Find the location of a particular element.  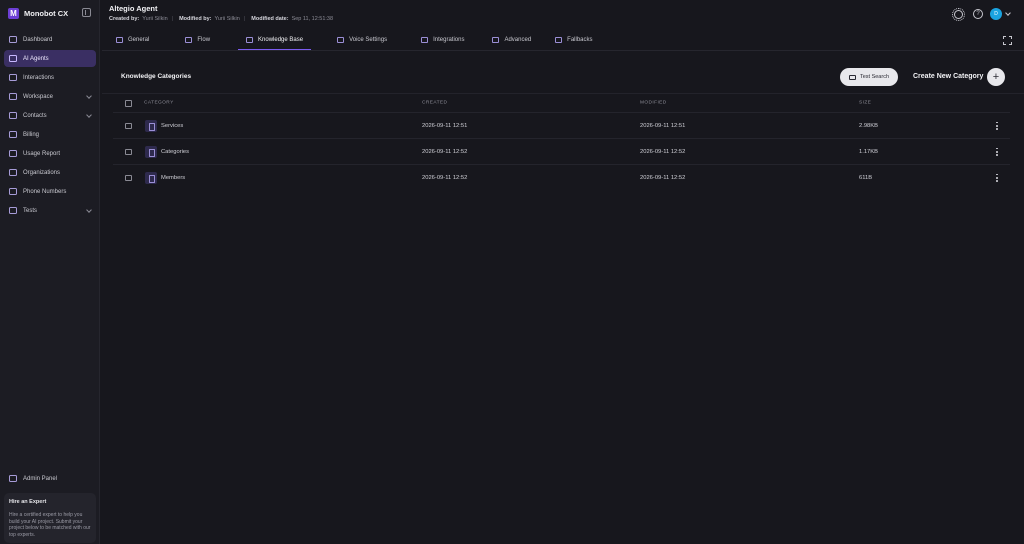

sidebar-item-usage-report: Usage Report is located at coordinates (50, 153).